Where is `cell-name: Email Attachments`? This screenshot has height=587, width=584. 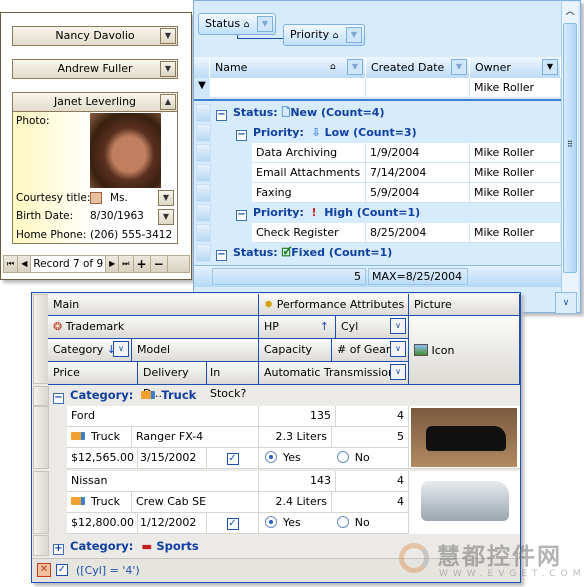 cell-name: Email Attachments is located at coordinates (309, 173).